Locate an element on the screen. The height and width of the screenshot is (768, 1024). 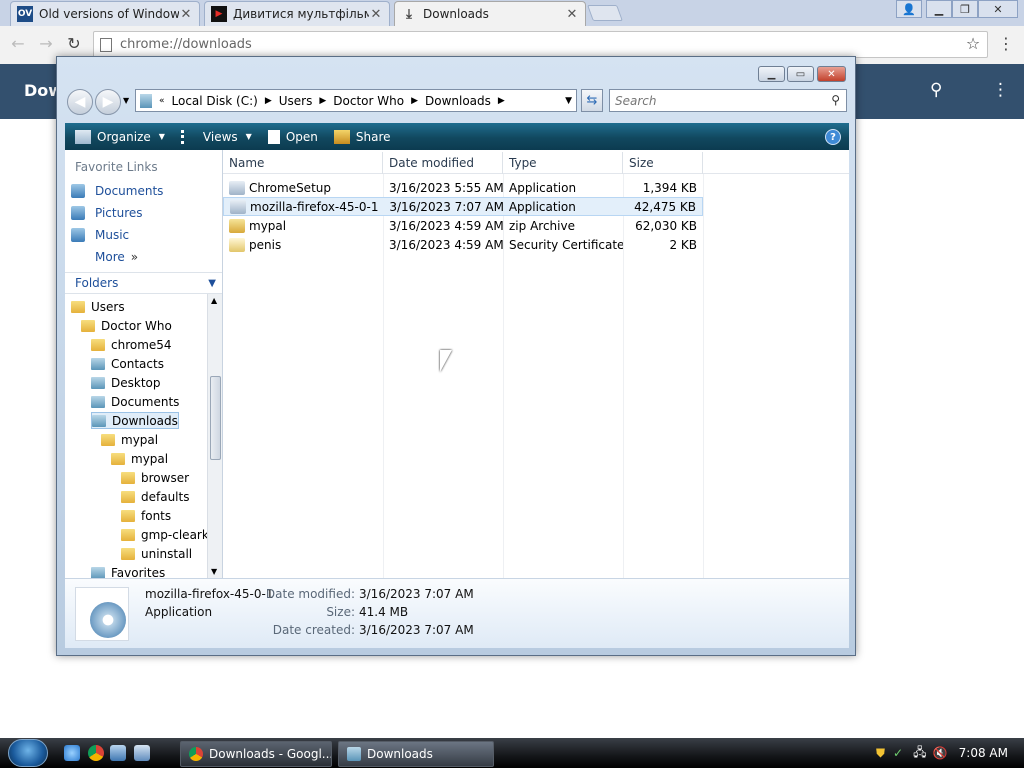
tree-item-label: fonts is located at coordinates (156, 515).